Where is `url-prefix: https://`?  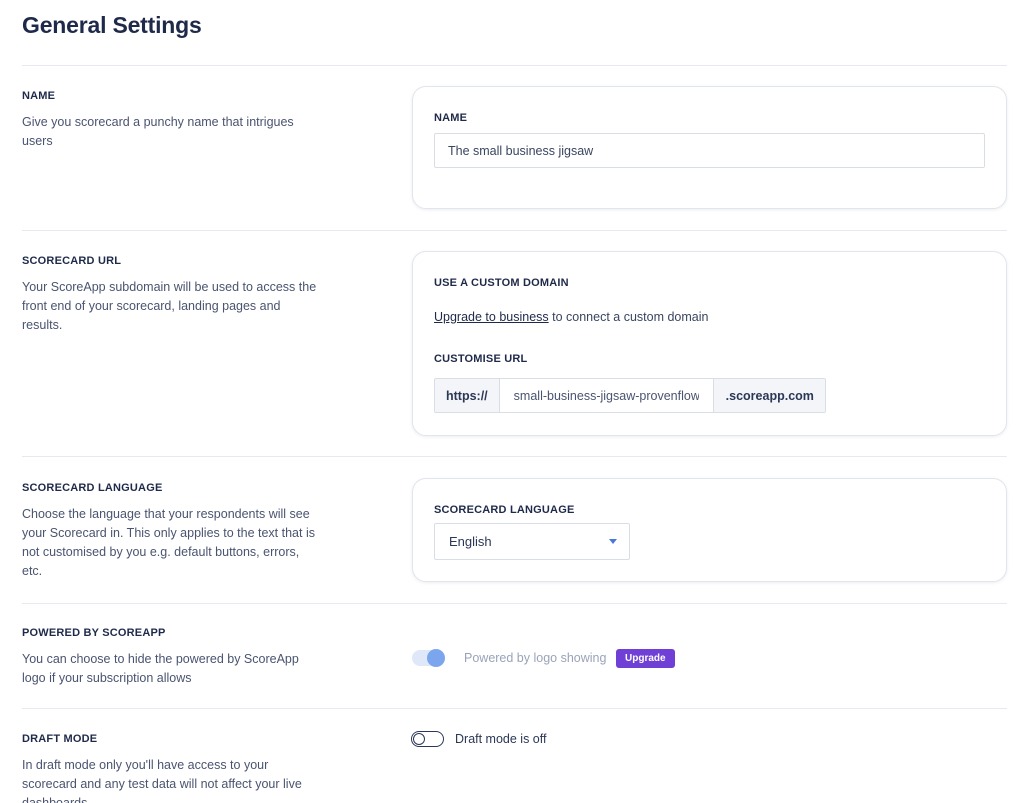 url-prefix: https:// is located at coordinates (467, 395).